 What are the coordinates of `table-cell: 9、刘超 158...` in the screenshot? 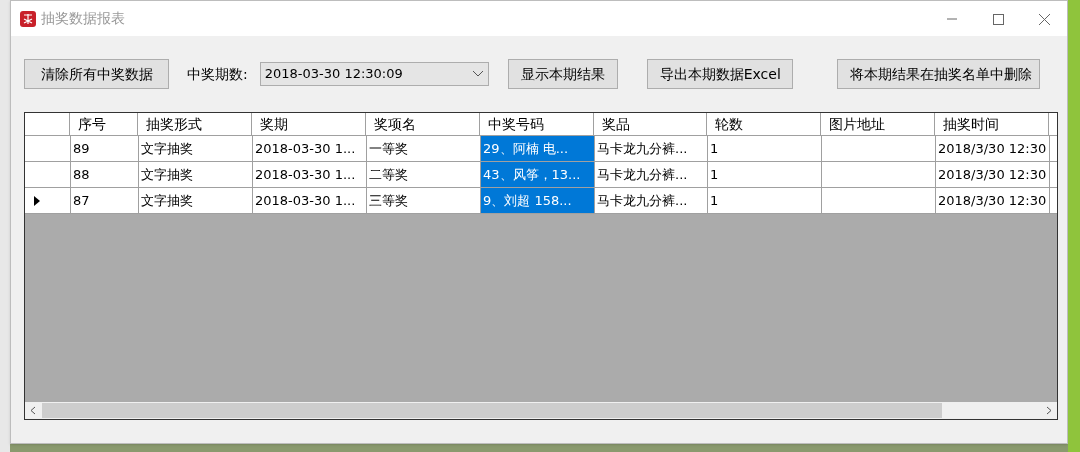 It's located at (538, 200).